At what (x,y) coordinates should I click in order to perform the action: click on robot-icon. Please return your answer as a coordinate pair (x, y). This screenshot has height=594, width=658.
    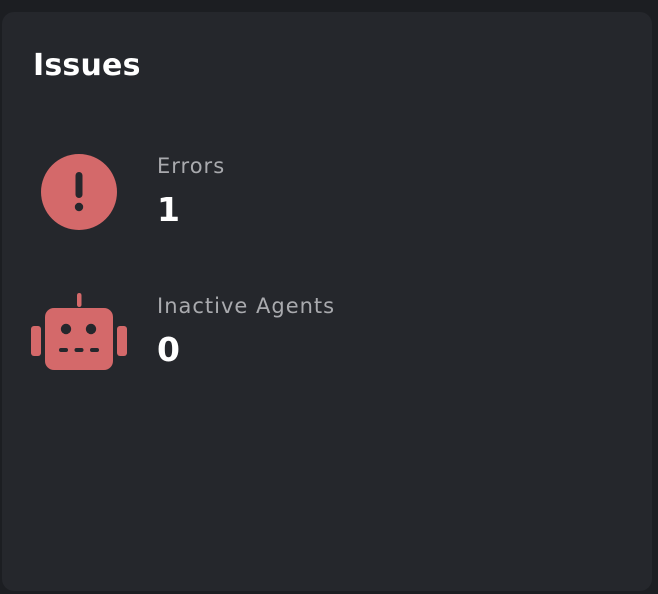
    Looking at the image, I should click on (79, 331).